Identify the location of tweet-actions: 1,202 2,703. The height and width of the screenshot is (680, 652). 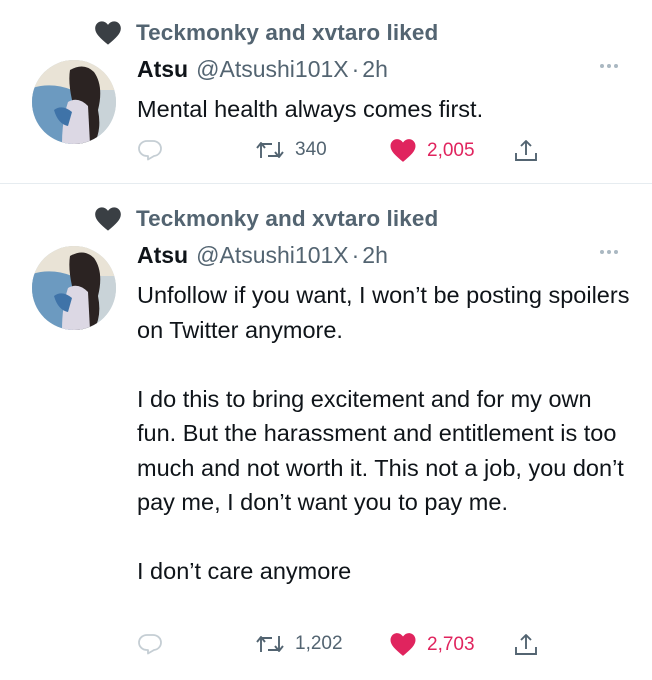
(347, 647).